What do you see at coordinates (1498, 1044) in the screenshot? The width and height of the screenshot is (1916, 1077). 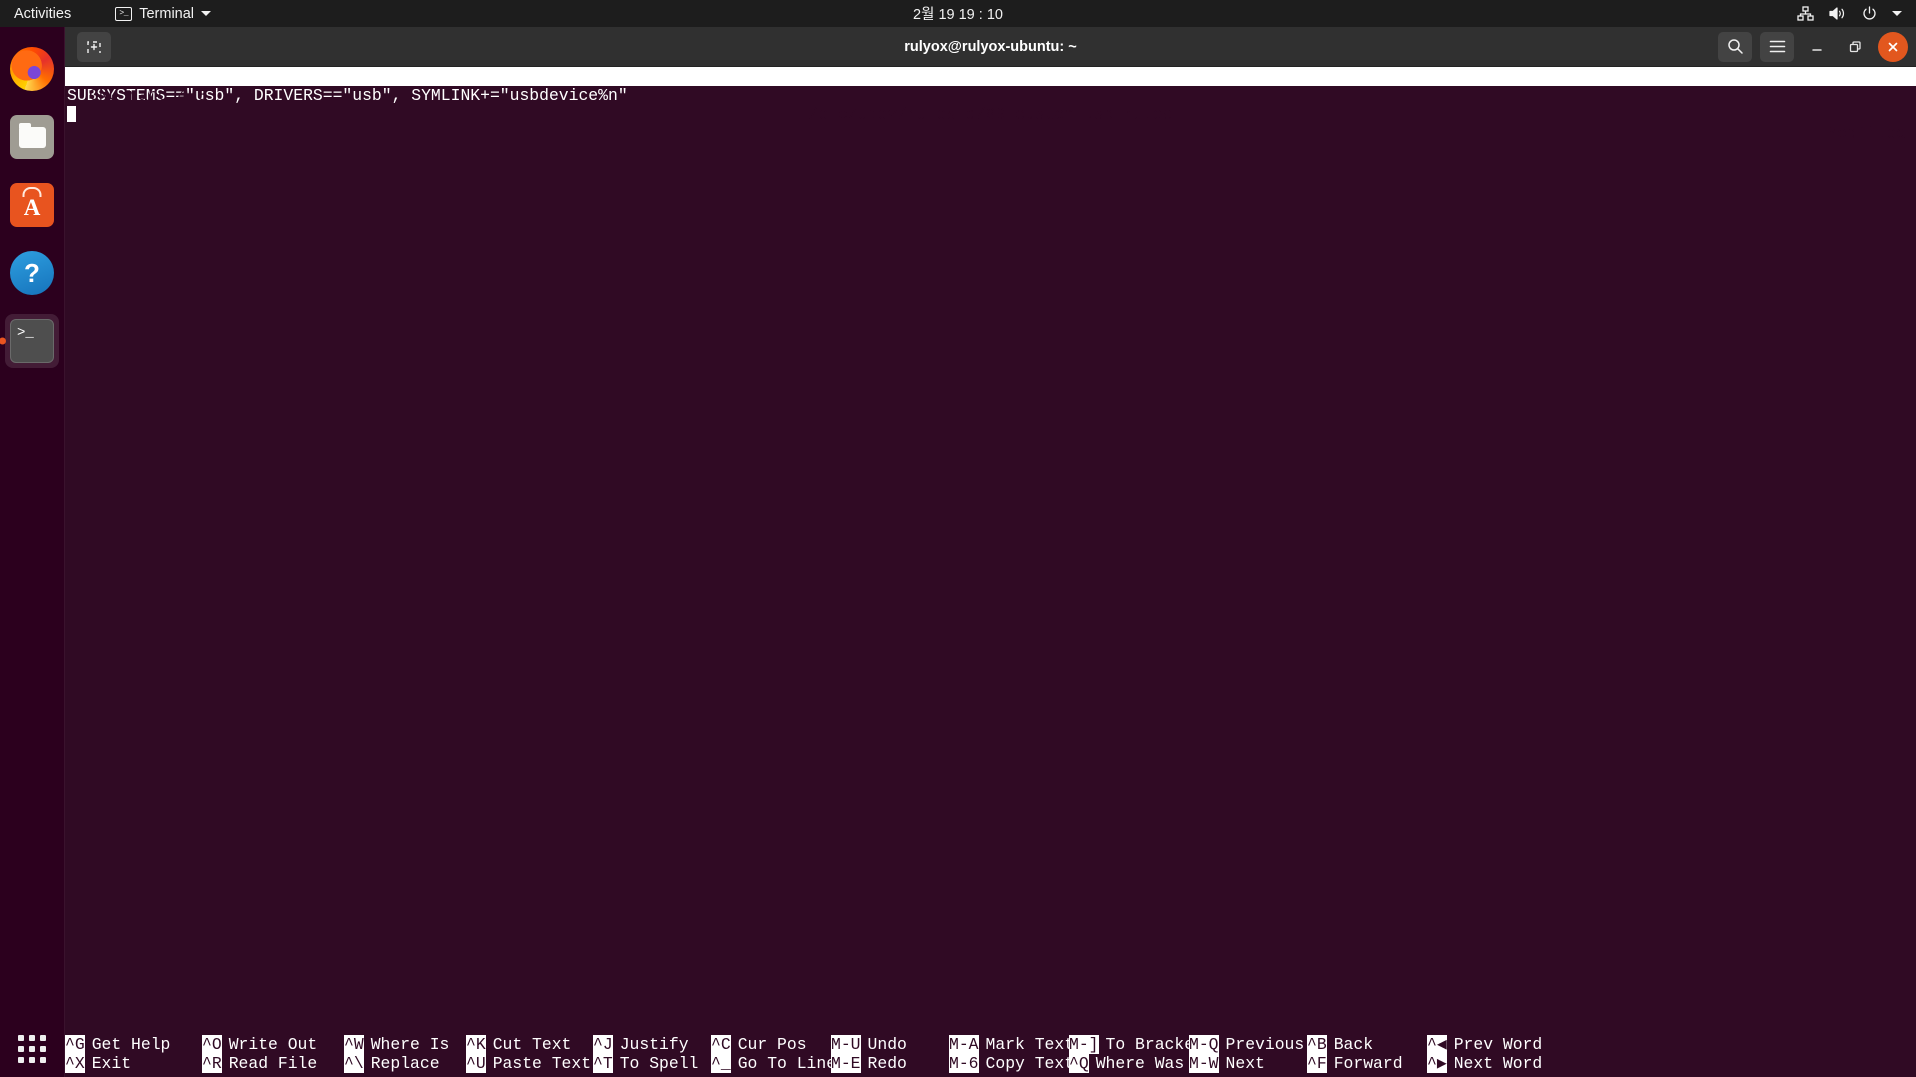 I see `shortcut-label: Prev Word` at bounding box center [1498, 1044].